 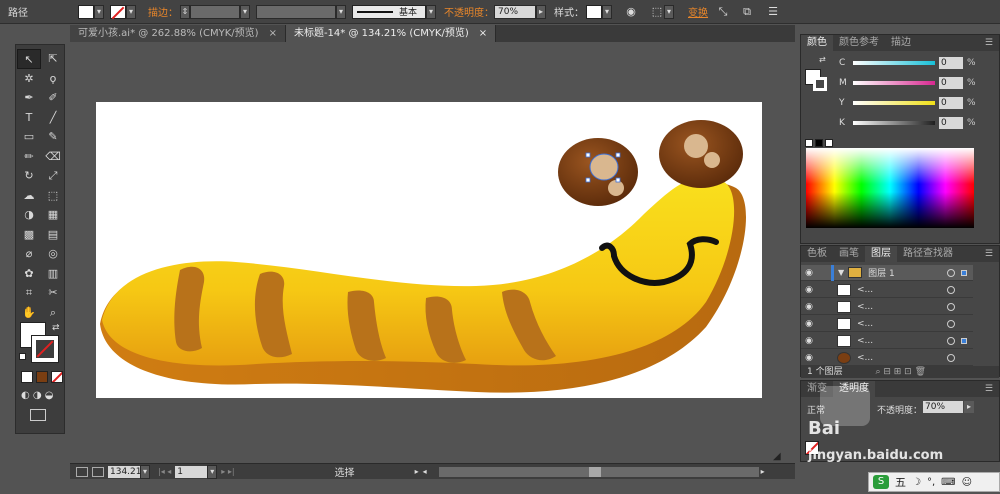 What do you see at coordinates (698, 11) in the screenshot?
I see `transform-link: 变换` at bounding box center [698, 11].